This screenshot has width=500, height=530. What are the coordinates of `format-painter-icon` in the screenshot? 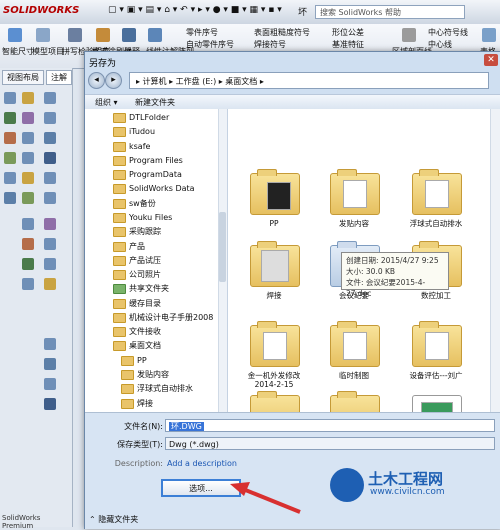 It's located at (103, 35).